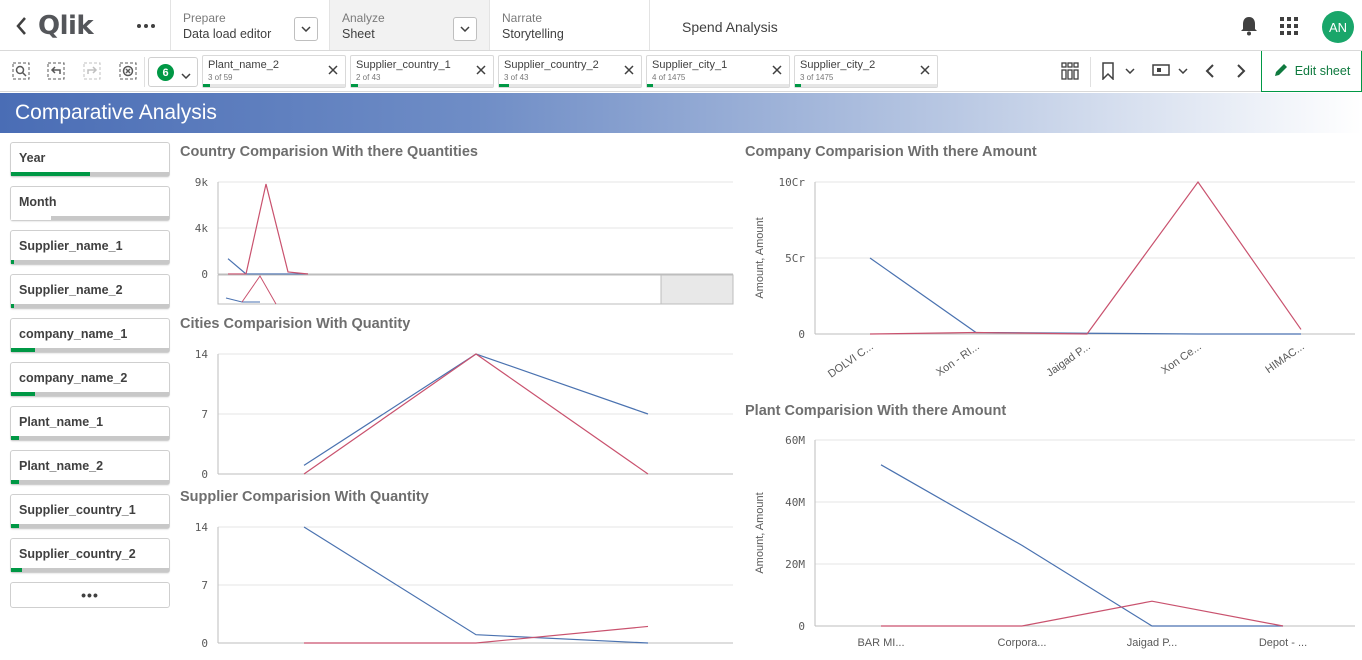 This screenshot has height=660, width=1362. I want to click on filter-pane-company-name-2: company_name_2, so click(90, 379).